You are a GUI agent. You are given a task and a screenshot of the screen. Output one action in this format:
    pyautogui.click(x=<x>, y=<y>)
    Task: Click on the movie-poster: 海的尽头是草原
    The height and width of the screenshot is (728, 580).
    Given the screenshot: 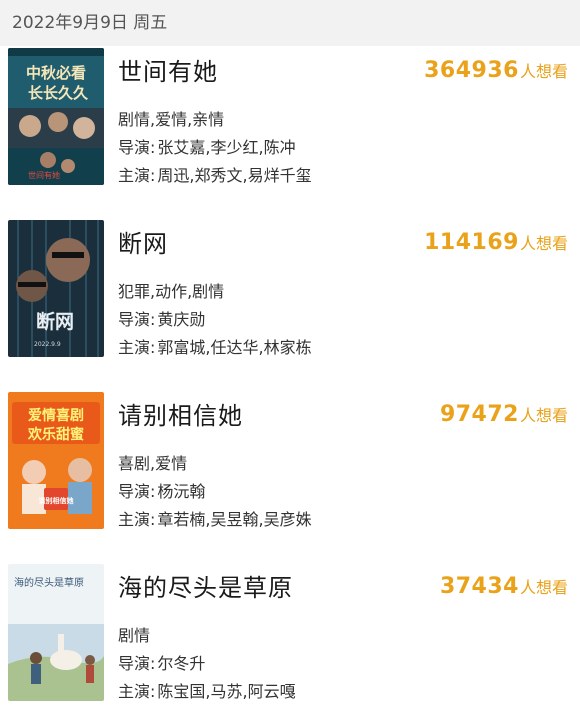 What is the action you would take?
    pyautogui.click(x=56, y=632)
    